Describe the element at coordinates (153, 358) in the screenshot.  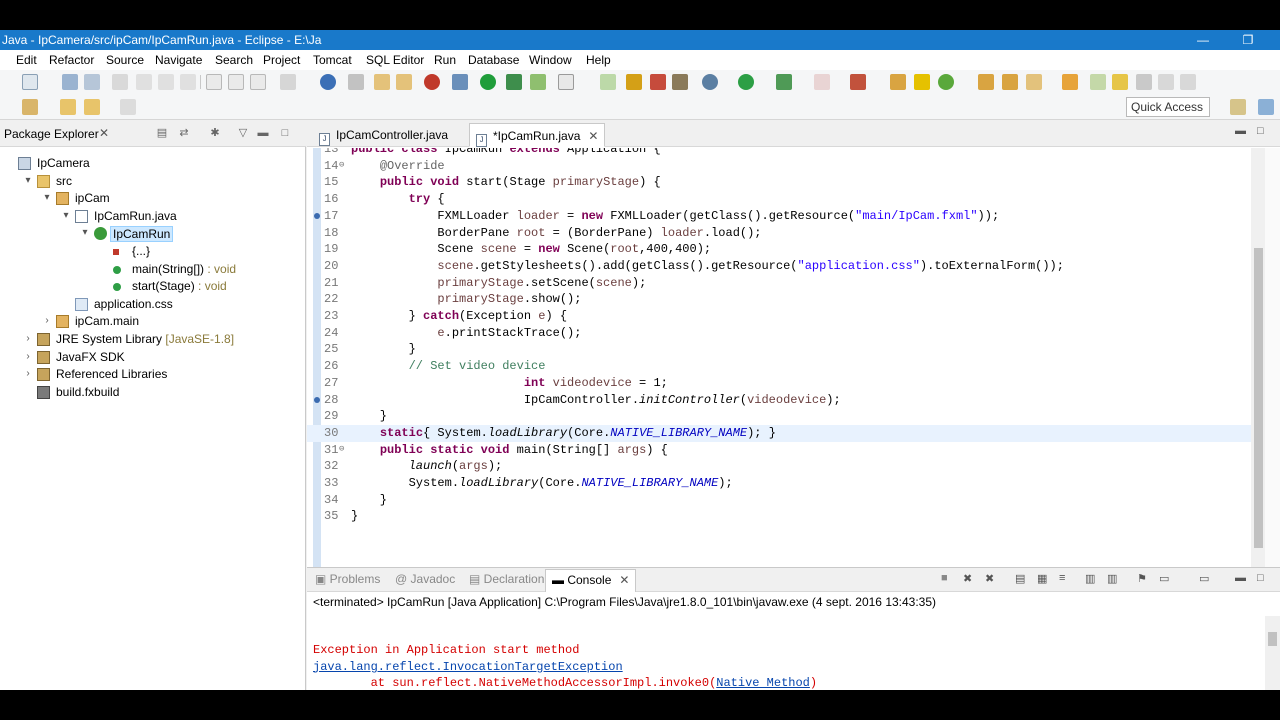
I see `tree-item: › JavaFX SDK` at that location.